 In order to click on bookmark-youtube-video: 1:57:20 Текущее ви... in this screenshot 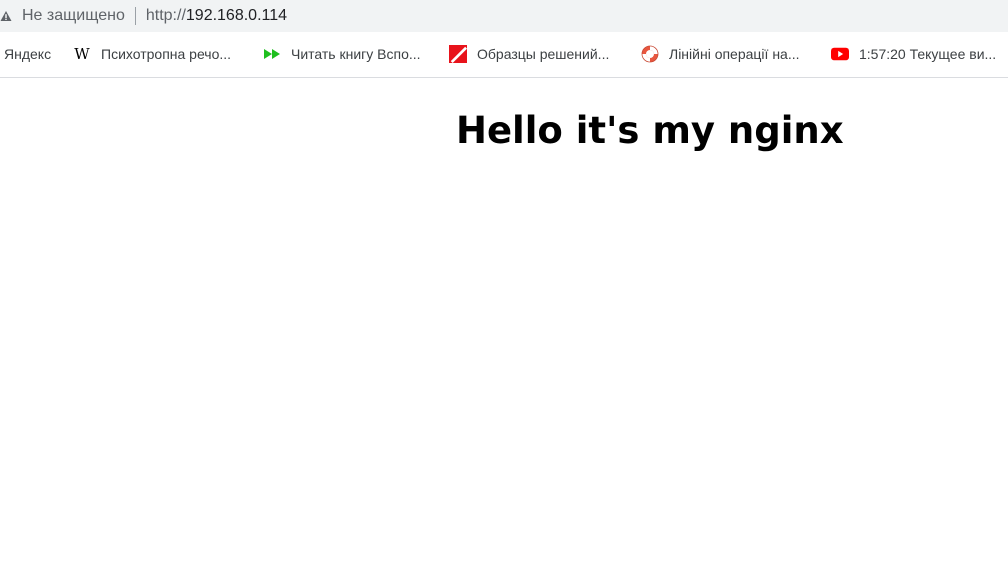, I will do `click(913, 54)`.